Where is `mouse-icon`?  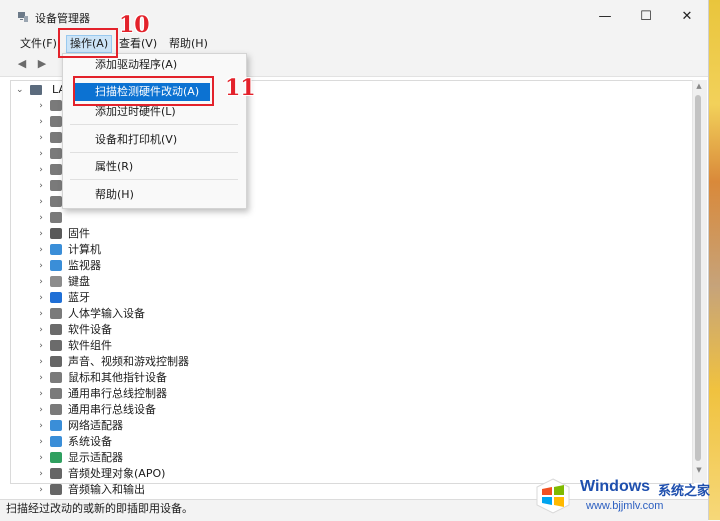
mouse-icon is located at coordinates (56, 377).